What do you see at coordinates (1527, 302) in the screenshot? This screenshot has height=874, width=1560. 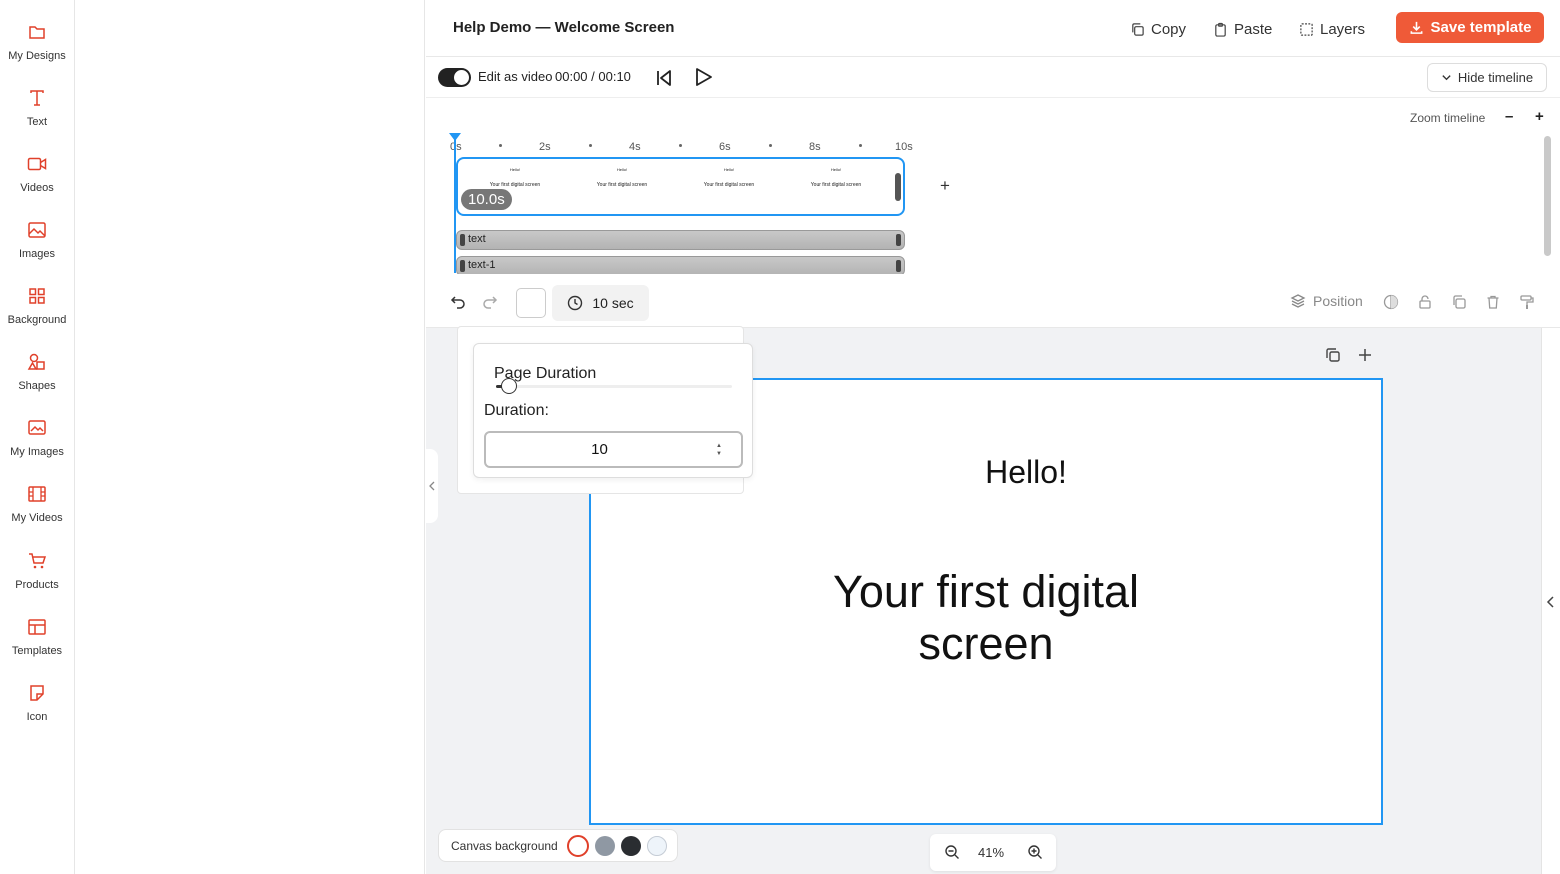 I see `paint-roller-icon` at bounding box center [1527, 302].